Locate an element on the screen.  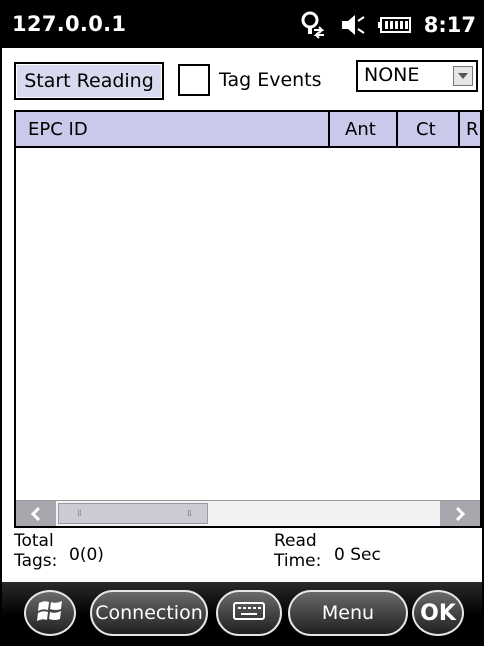
status-bar: 127.0.0.1 8:17 is located at coordinates (242, 25).